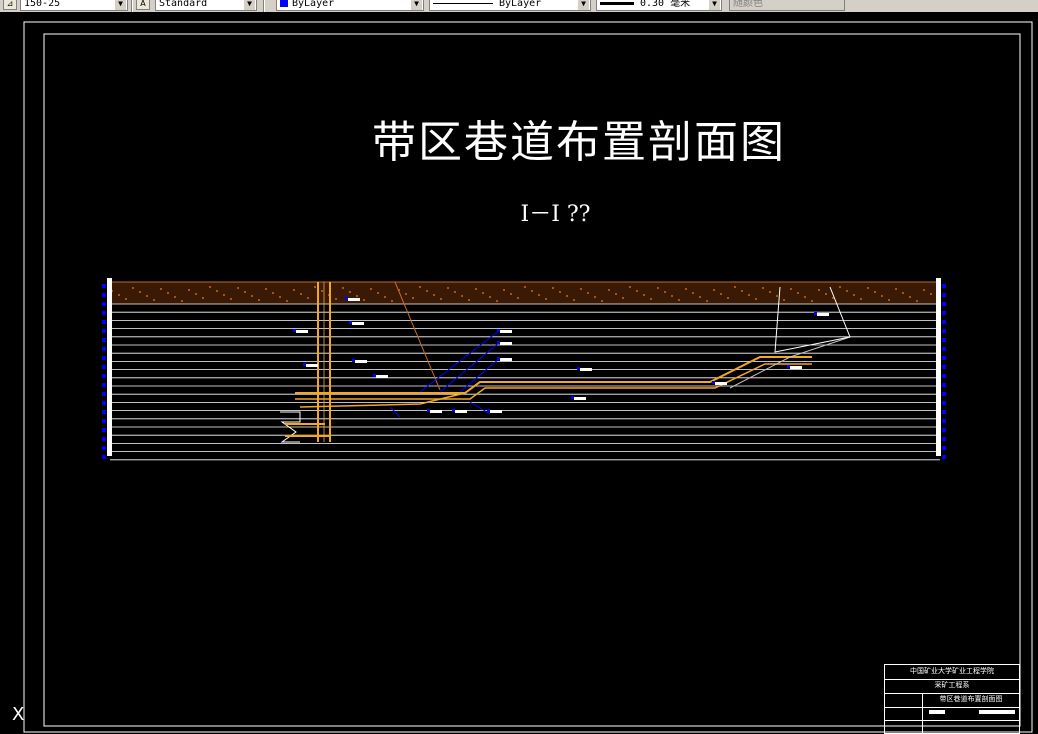 This screenshot has height=734, width=1038. Describe the element at coordinates (952, 672) in the screenshot. I see `title-block-school: 中国矿业大学矿业工程学院` at that location.